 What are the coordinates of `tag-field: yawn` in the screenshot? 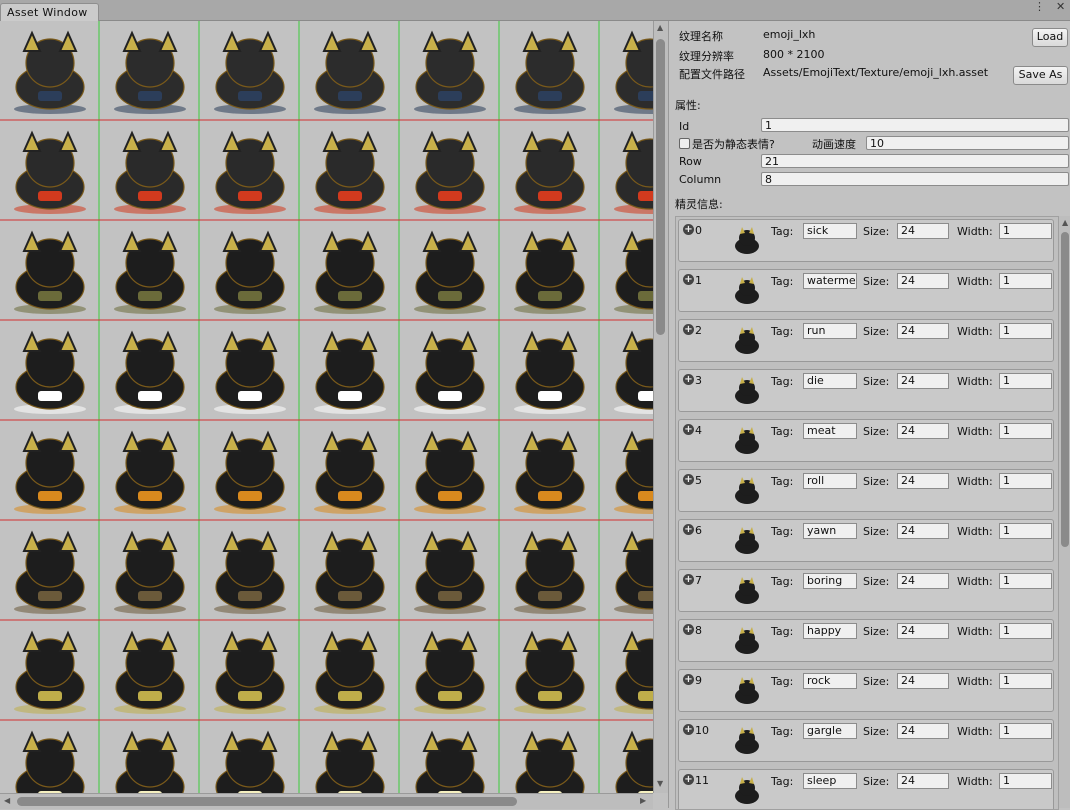 It's located at (830, 531).